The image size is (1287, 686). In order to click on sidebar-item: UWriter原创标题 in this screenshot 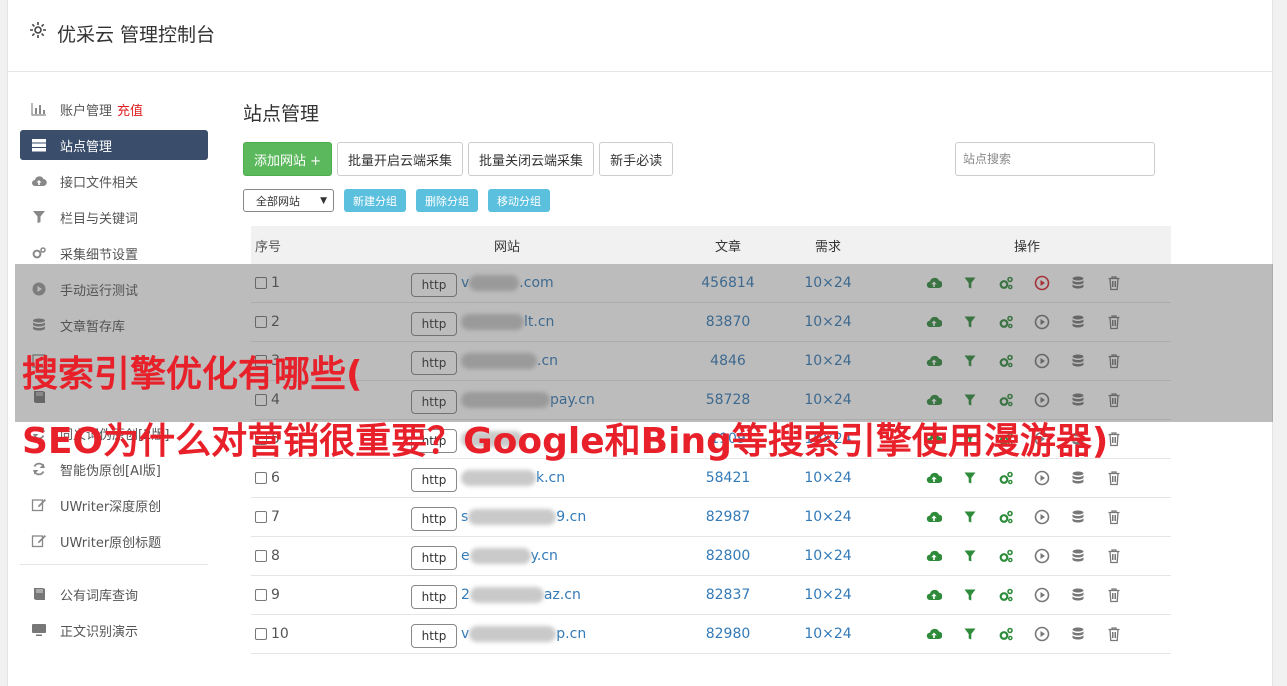, I will do `click(114, 541)`.